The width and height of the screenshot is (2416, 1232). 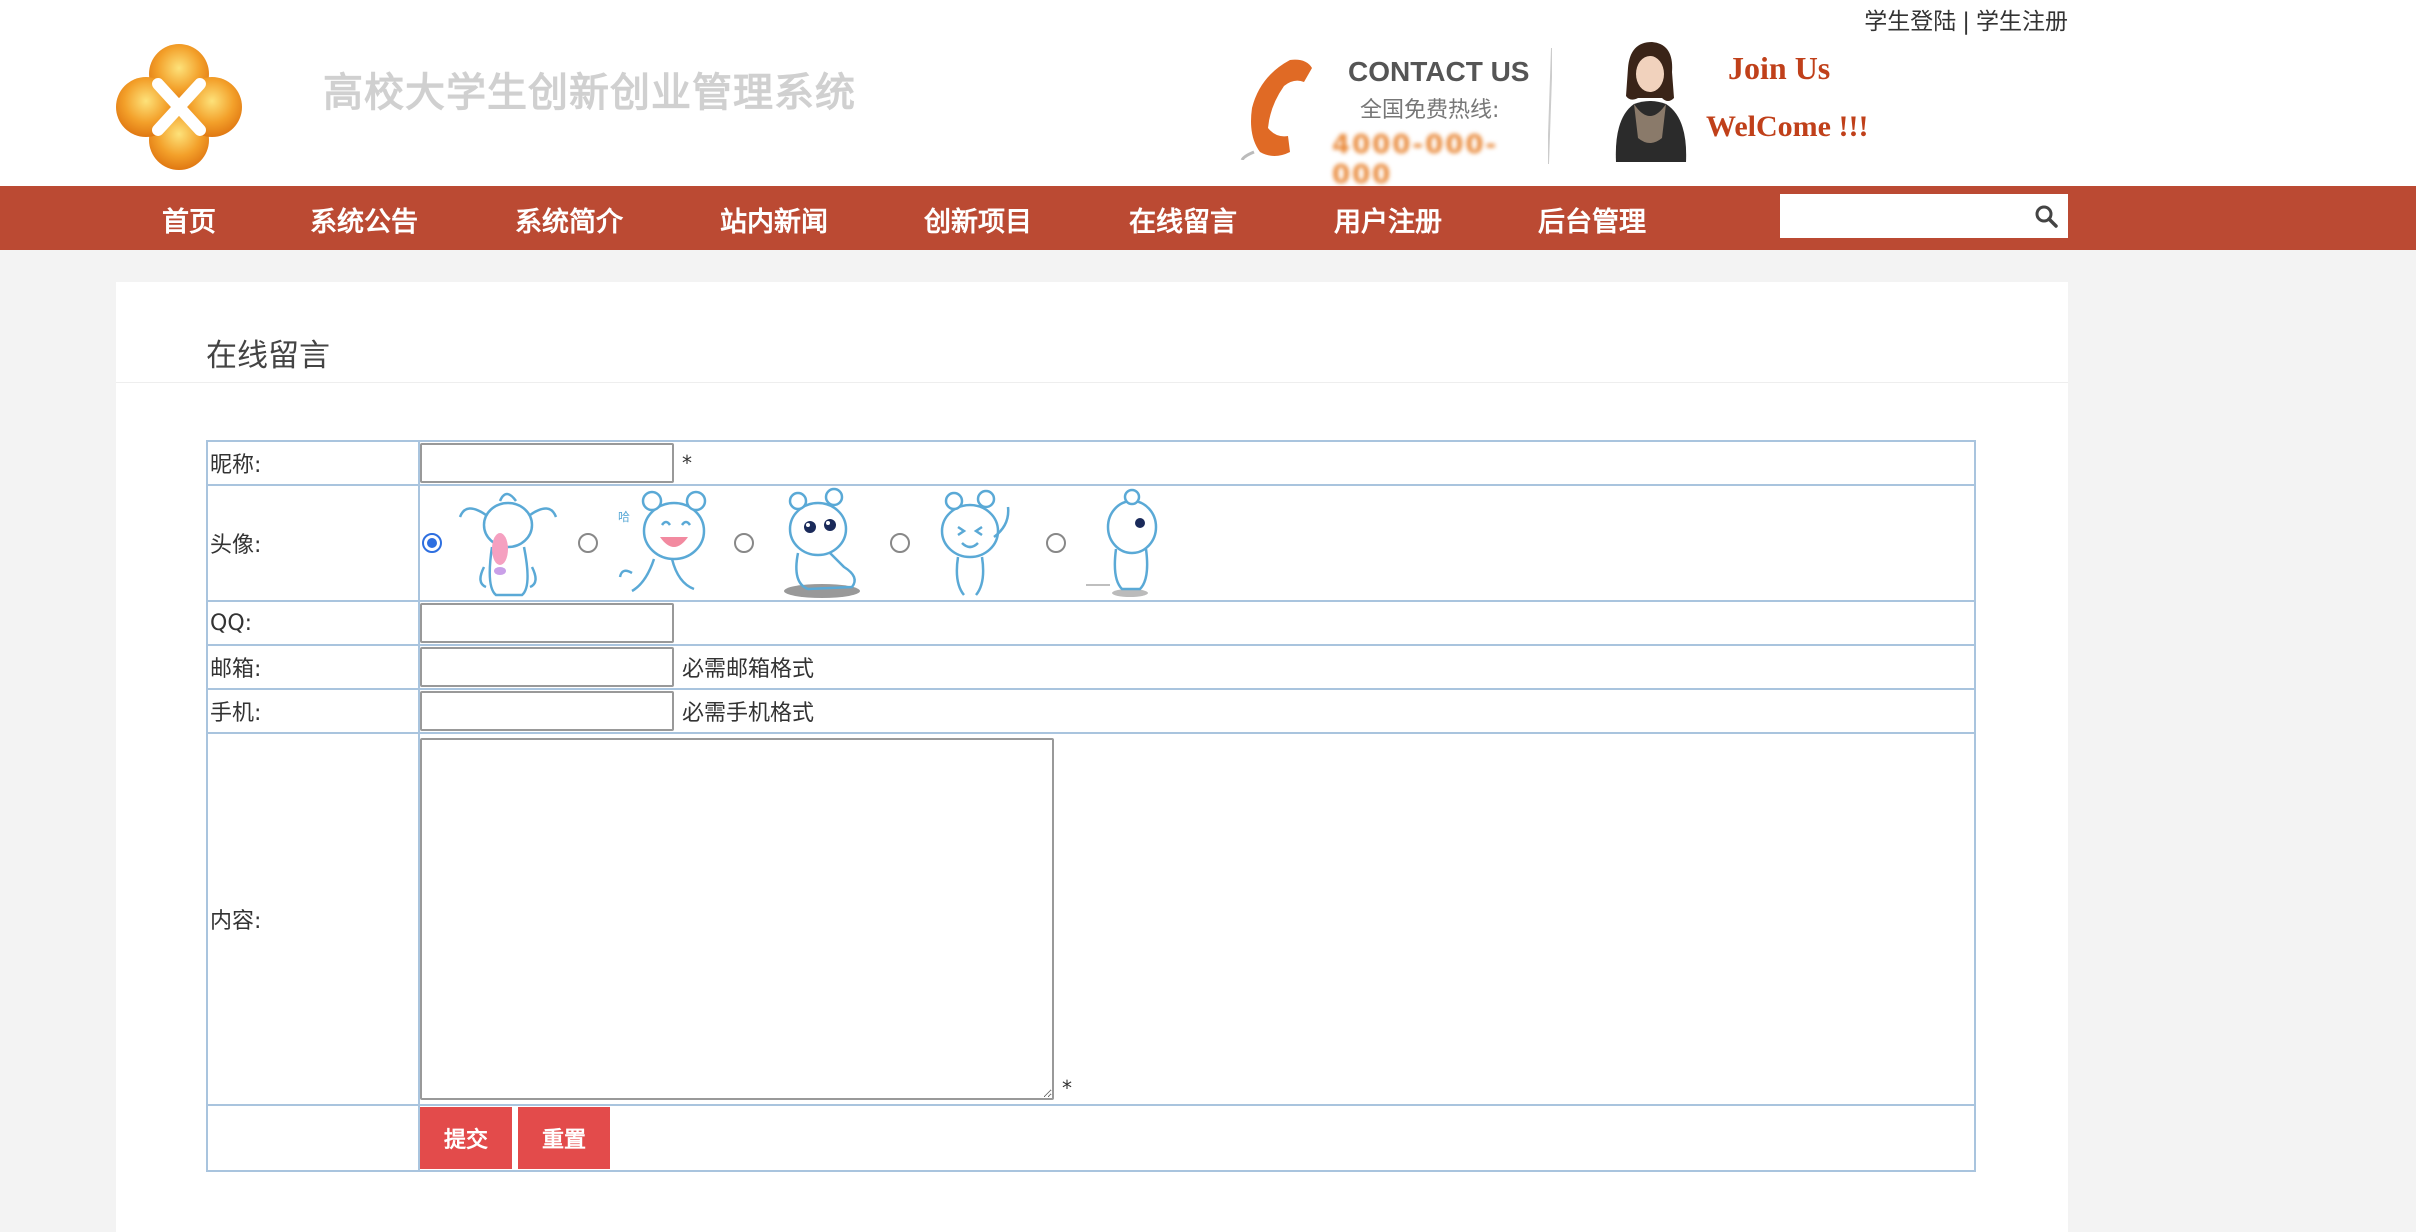 I want to click on phone-cell: 必需手机格式, so click(x=1197, y=711).